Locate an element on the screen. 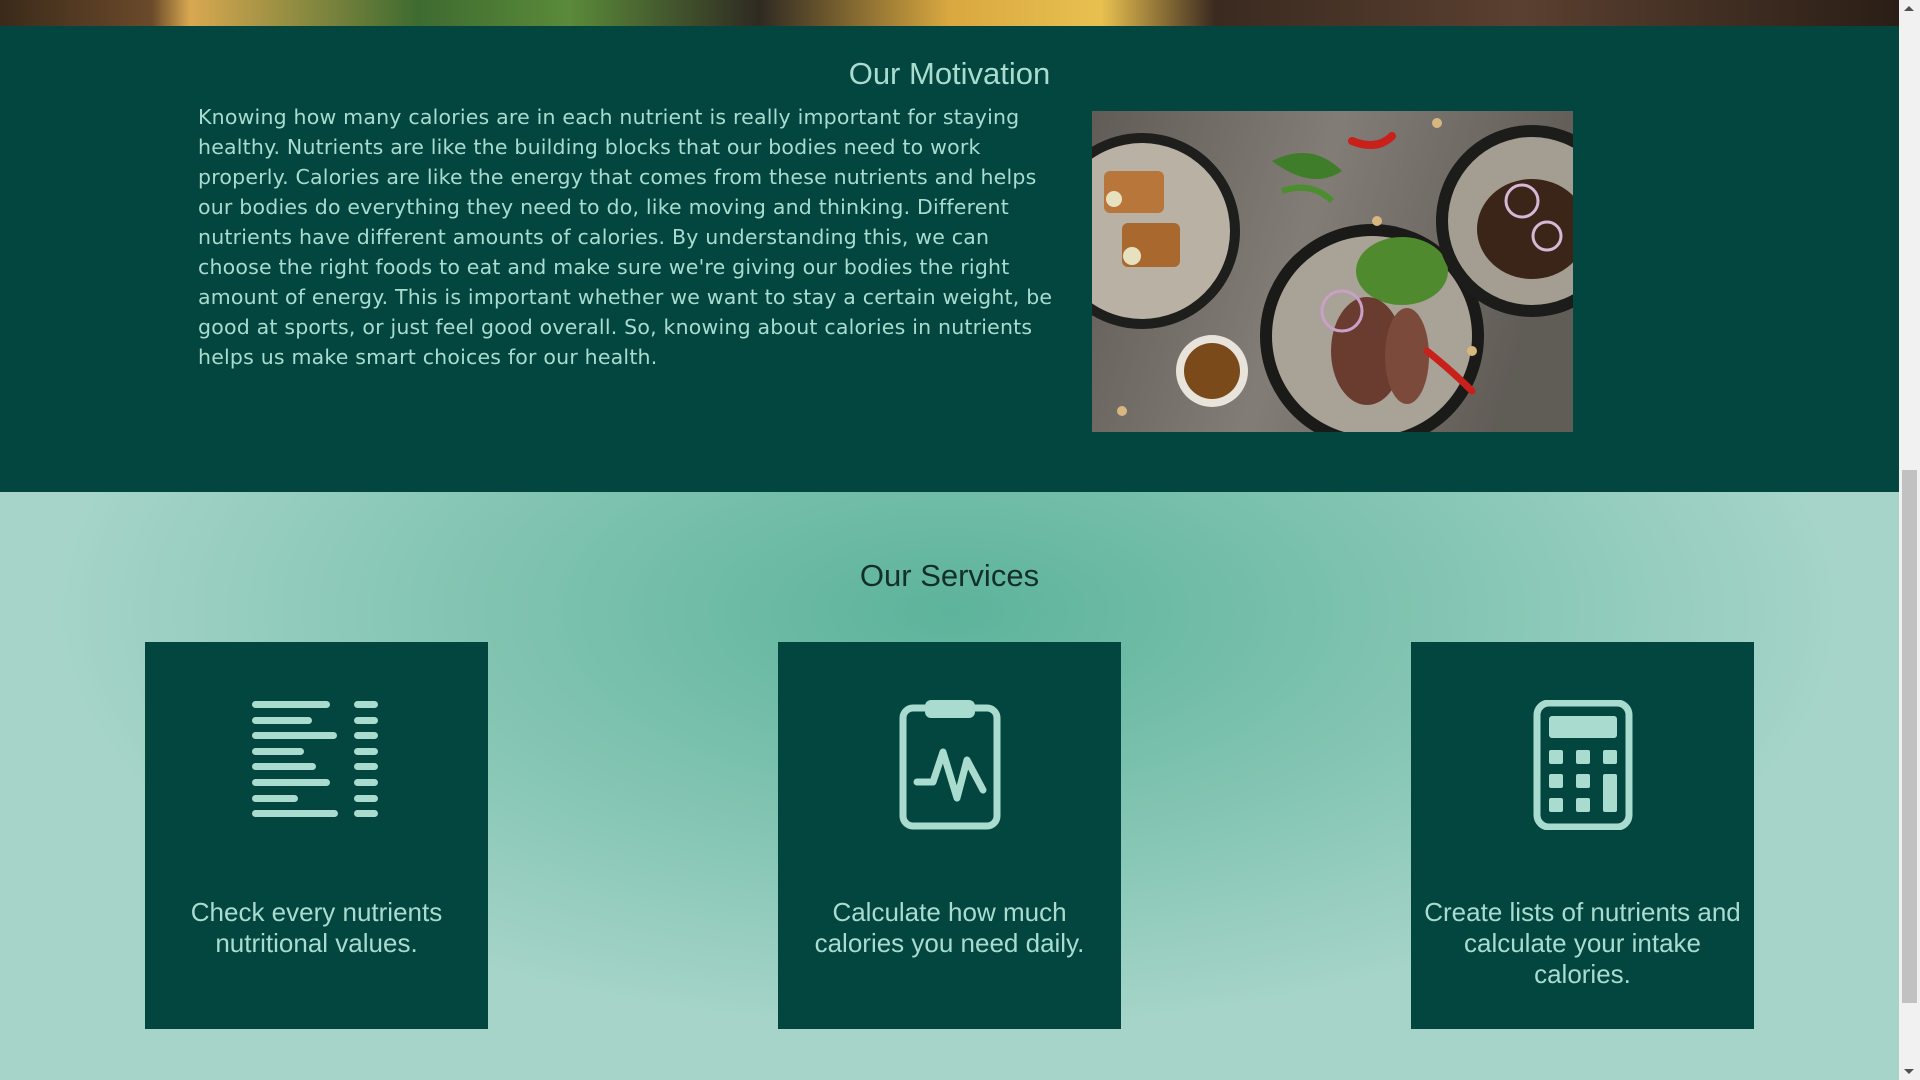 The image size is (1920, 1080). calculator-icon is located at coordinates (1582, 765).